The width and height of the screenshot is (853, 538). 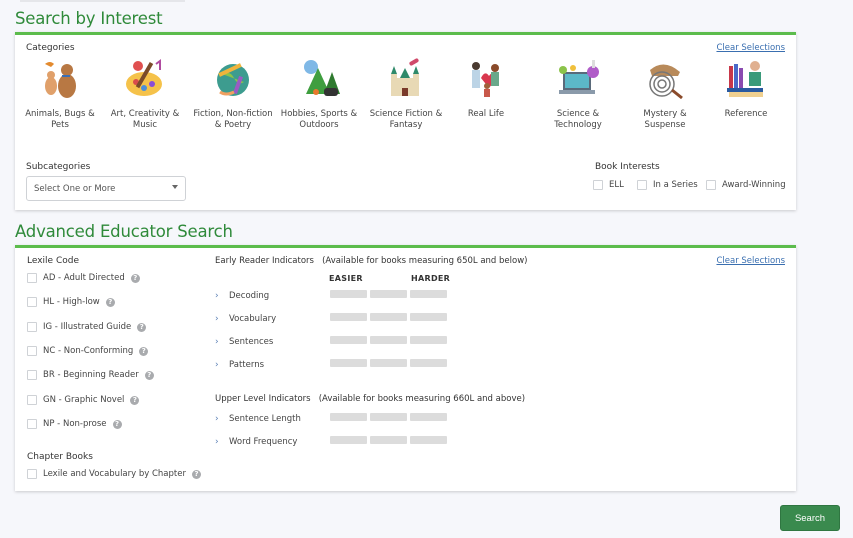 I want to click on indicator-sentences: › Sentences, so click(x=244, y=342).